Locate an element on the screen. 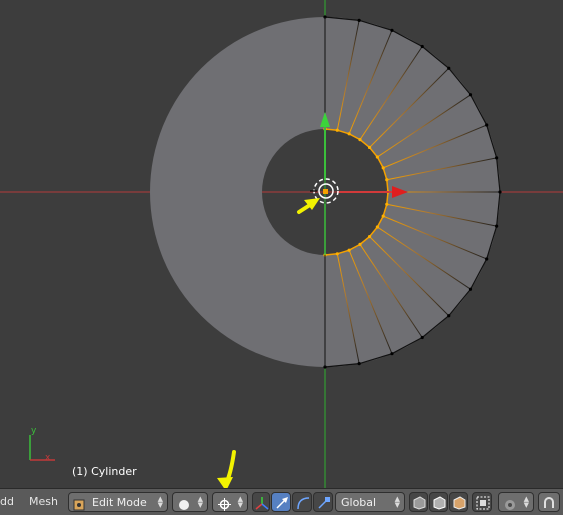  snap-button is located at coordinates (549, 502).